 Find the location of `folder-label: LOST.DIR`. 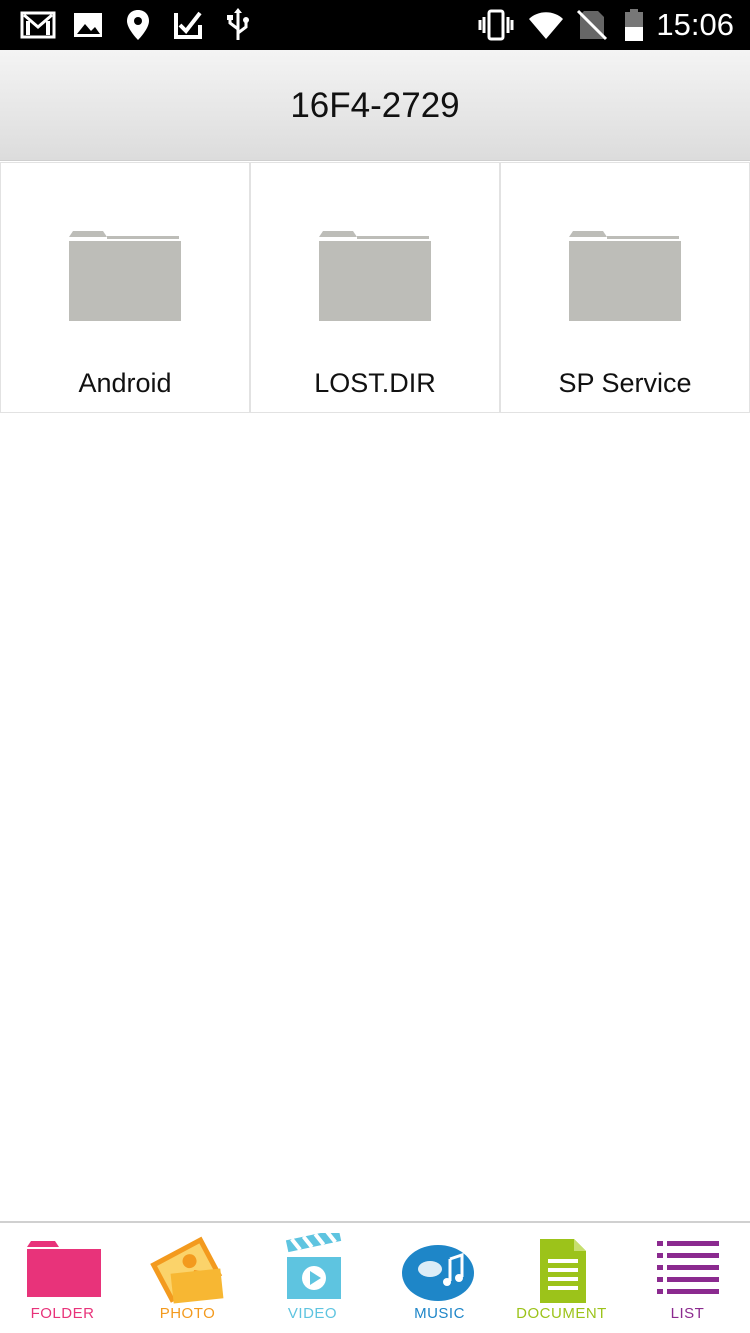

folder-label: LOST.DIR is located at coordinates (375, 383).